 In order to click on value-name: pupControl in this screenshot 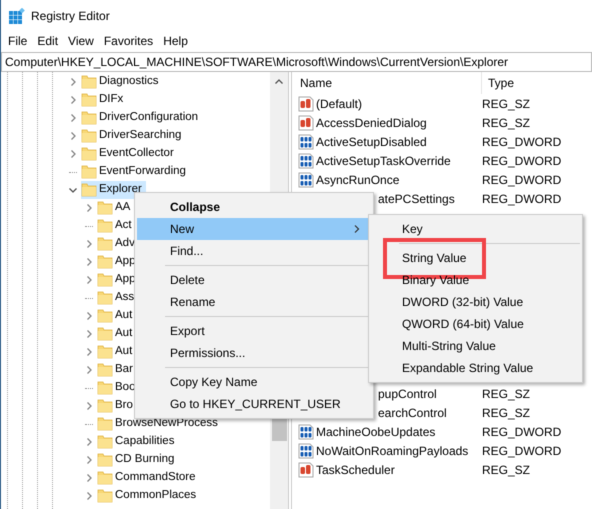, I will do `click(407, 393)`.